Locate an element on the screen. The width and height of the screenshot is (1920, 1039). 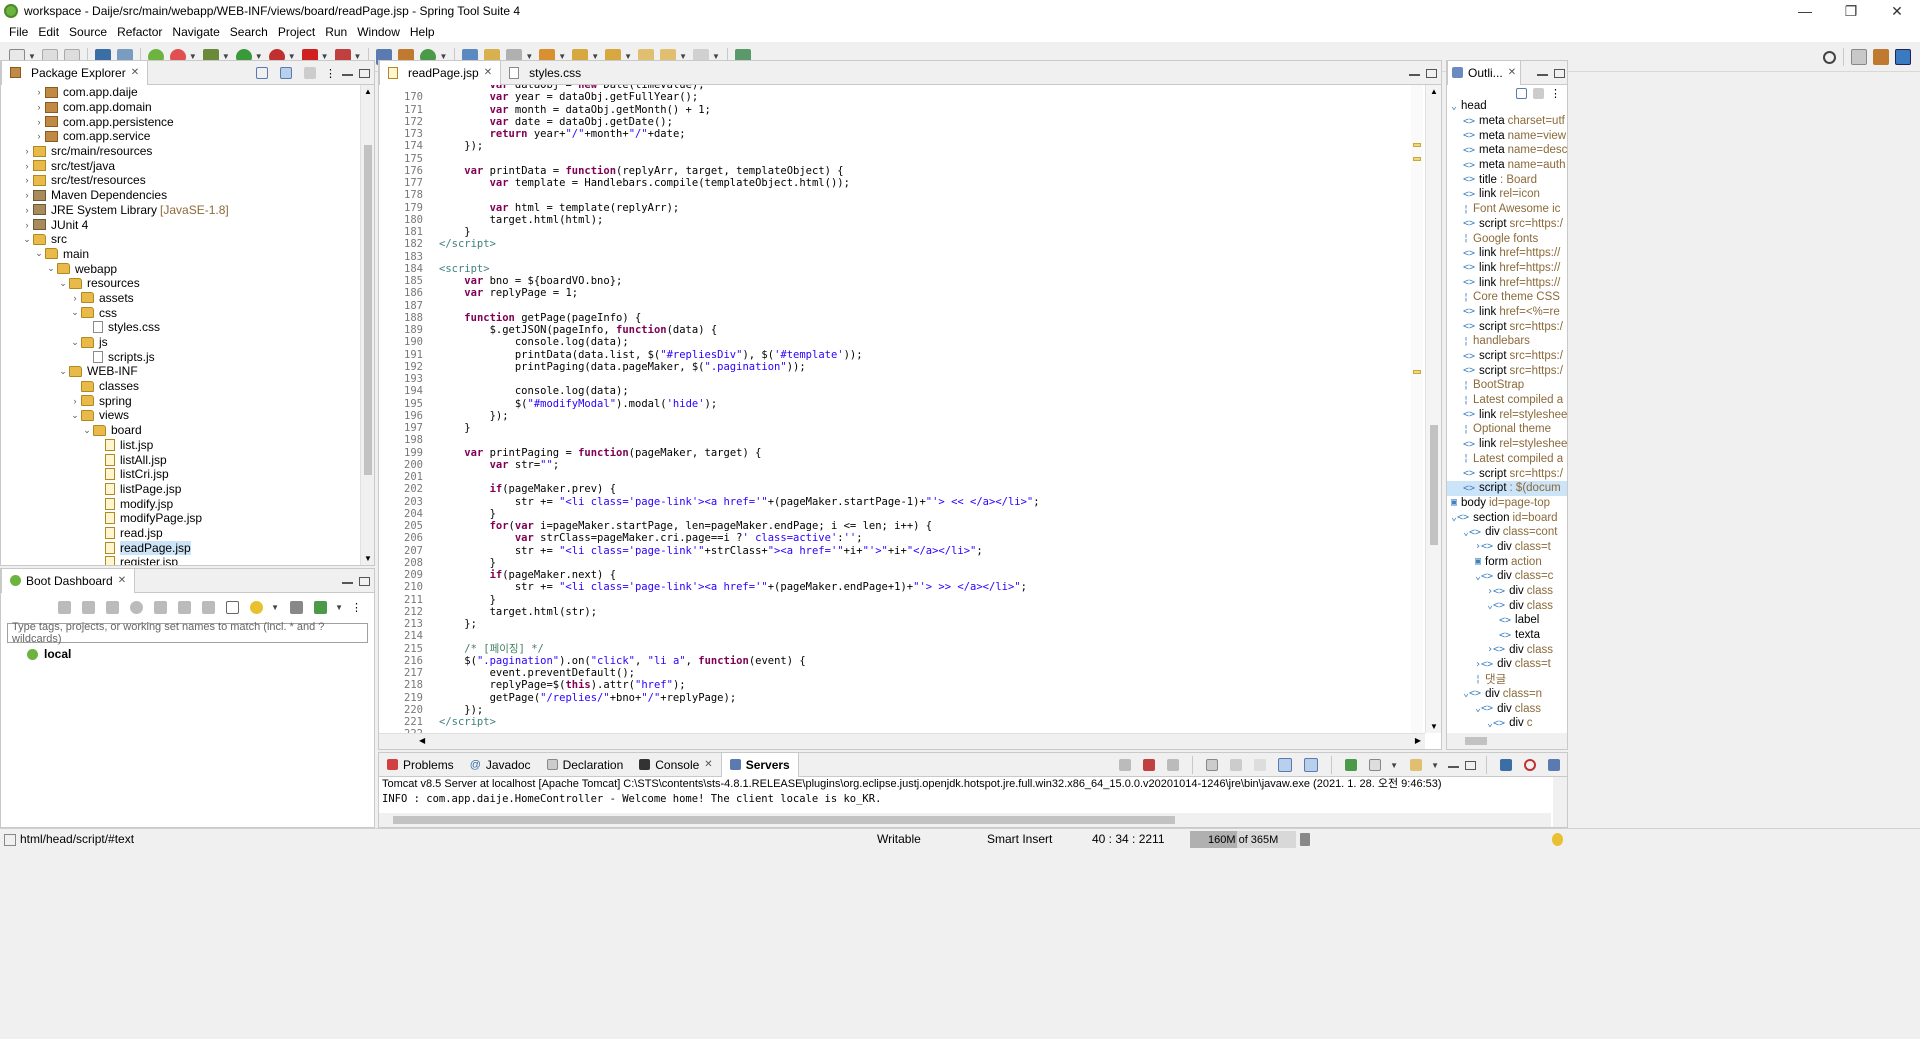
open-browser-icon is located at coordinates (137, 607).